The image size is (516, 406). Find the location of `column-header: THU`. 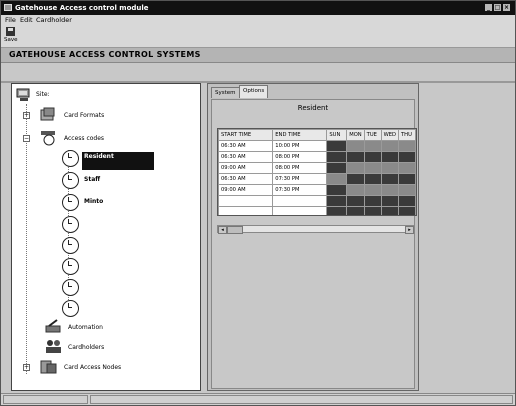

column-header: THU is located at coordinates (407, 135).